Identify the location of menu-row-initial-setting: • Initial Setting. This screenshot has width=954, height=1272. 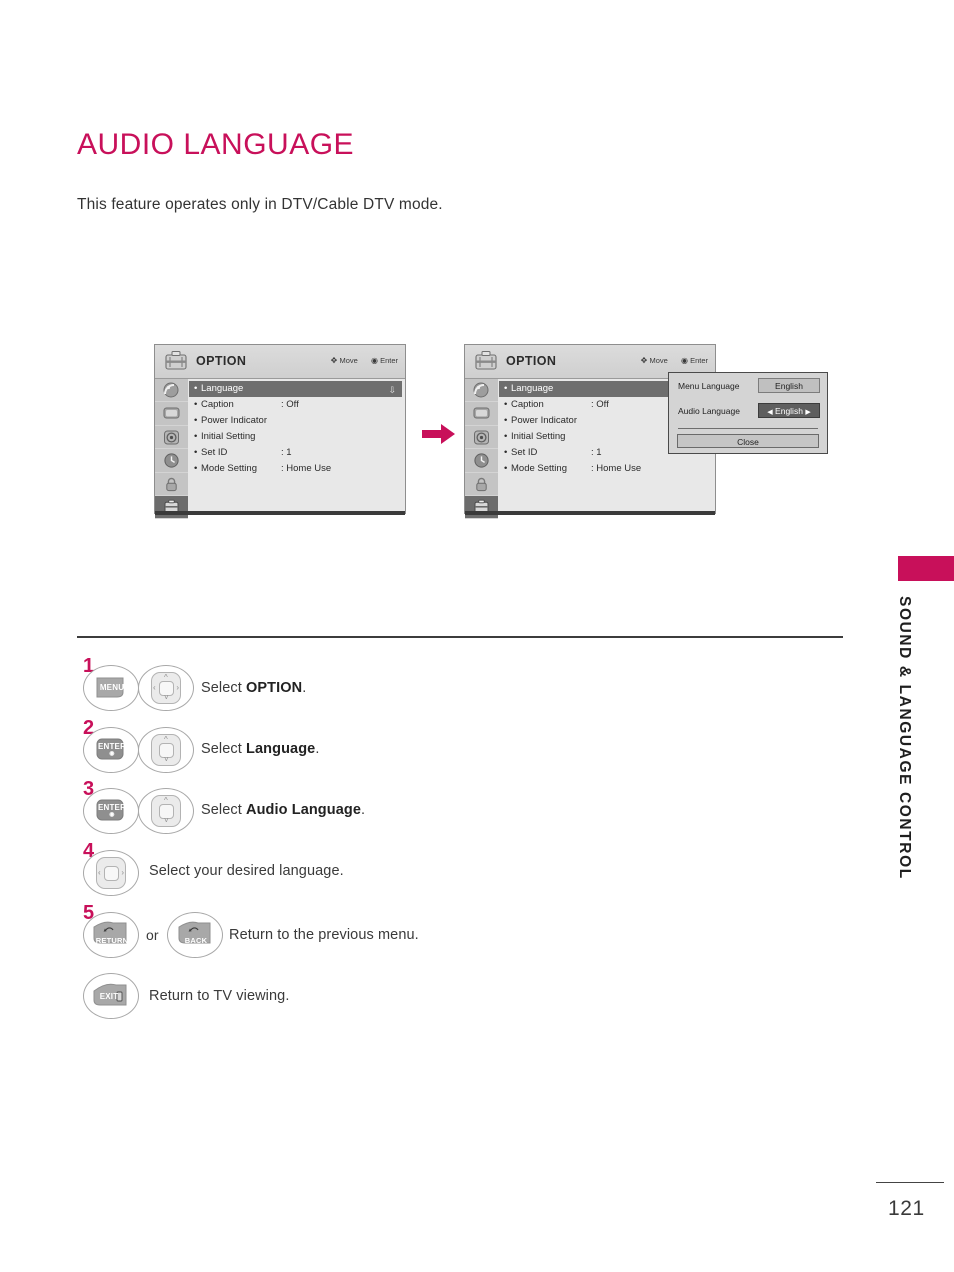
(295, 437).